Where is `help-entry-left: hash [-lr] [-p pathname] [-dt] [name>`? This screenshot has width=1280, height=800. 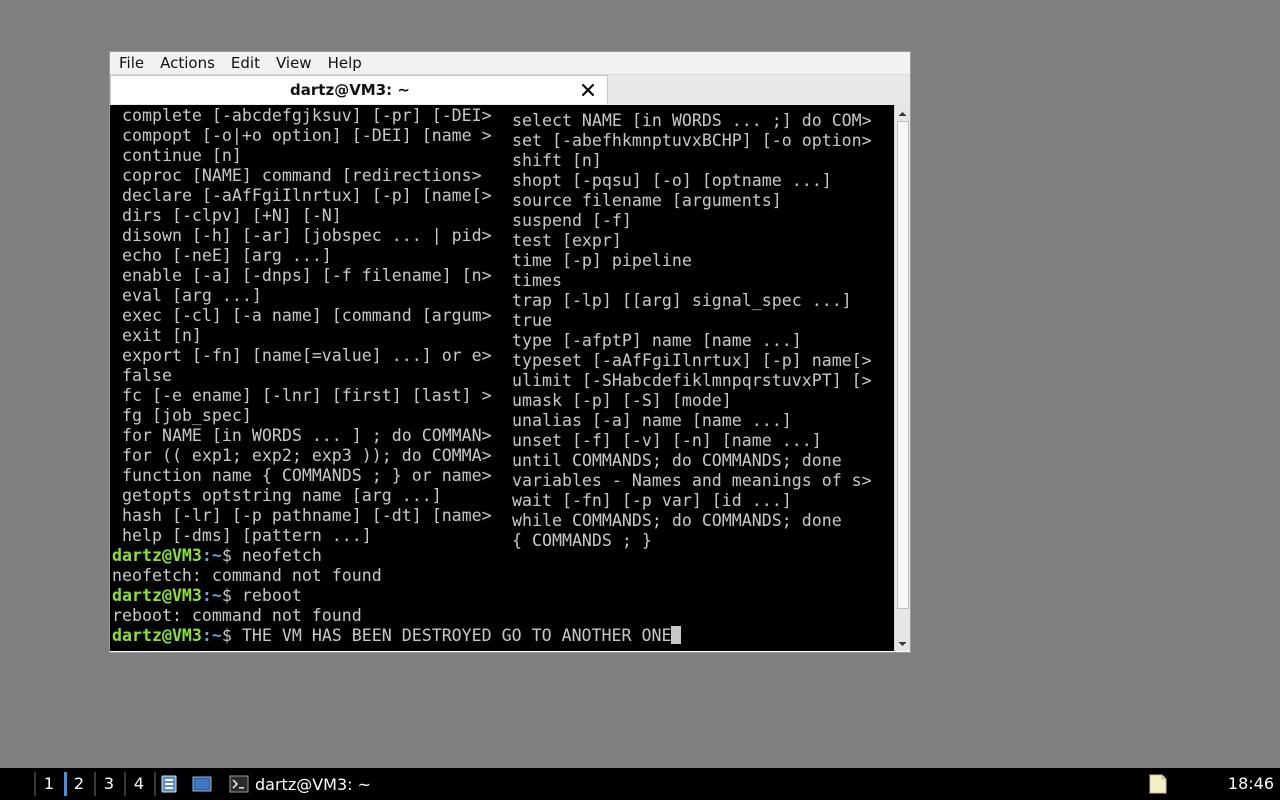
help-entry-left: hash [-lr] [-p pathname] [-dt] [name> is located at coordinates (307, 515).